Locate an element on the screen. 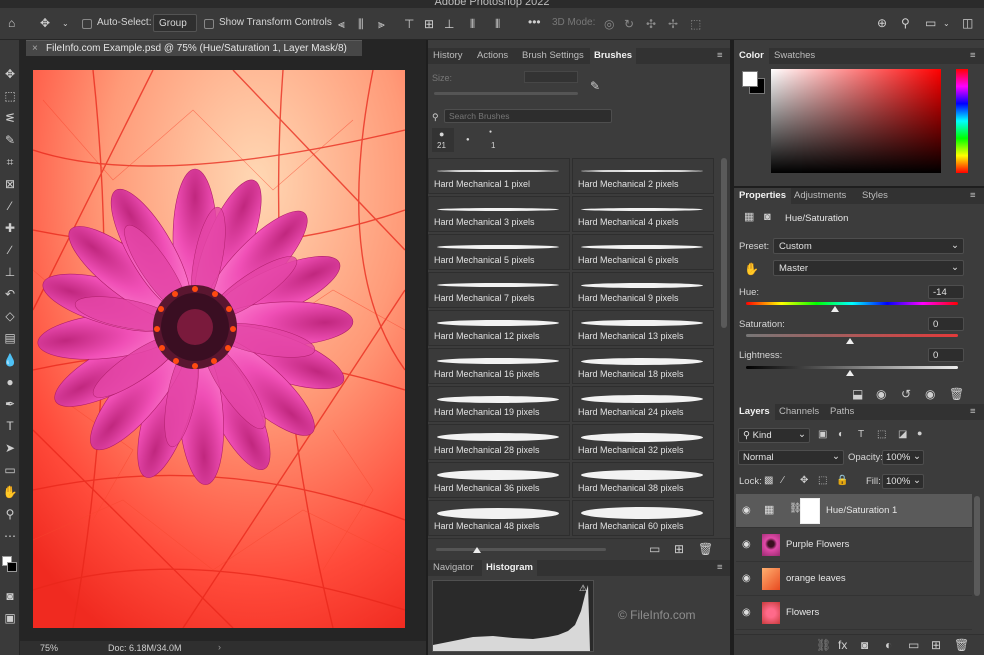 Image resolution: width=984 pixels, height=655 pixels. brush-item: Hard Mechanical 28 pixels is located at coordinates (499, 442).